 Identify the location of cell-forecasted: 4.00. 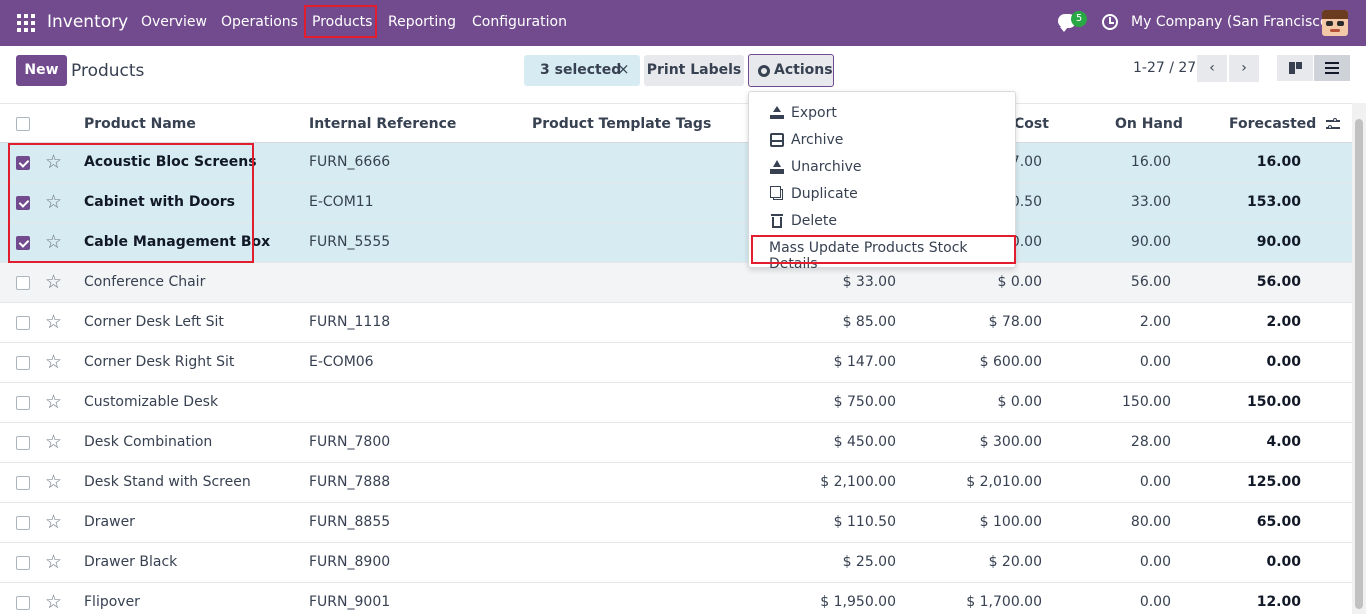
(1283, 442).